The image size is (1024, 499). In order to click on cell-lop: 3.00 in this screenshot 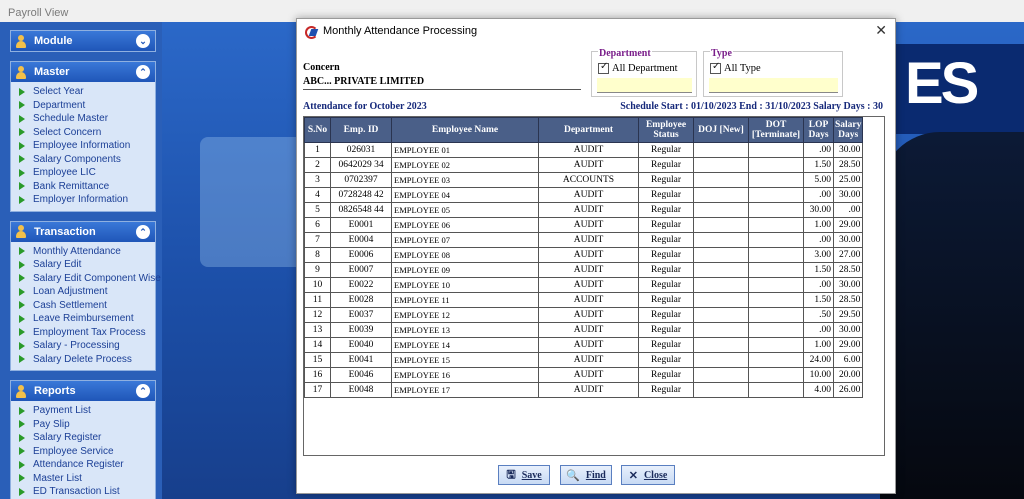, I will do `click(818, 255)`.